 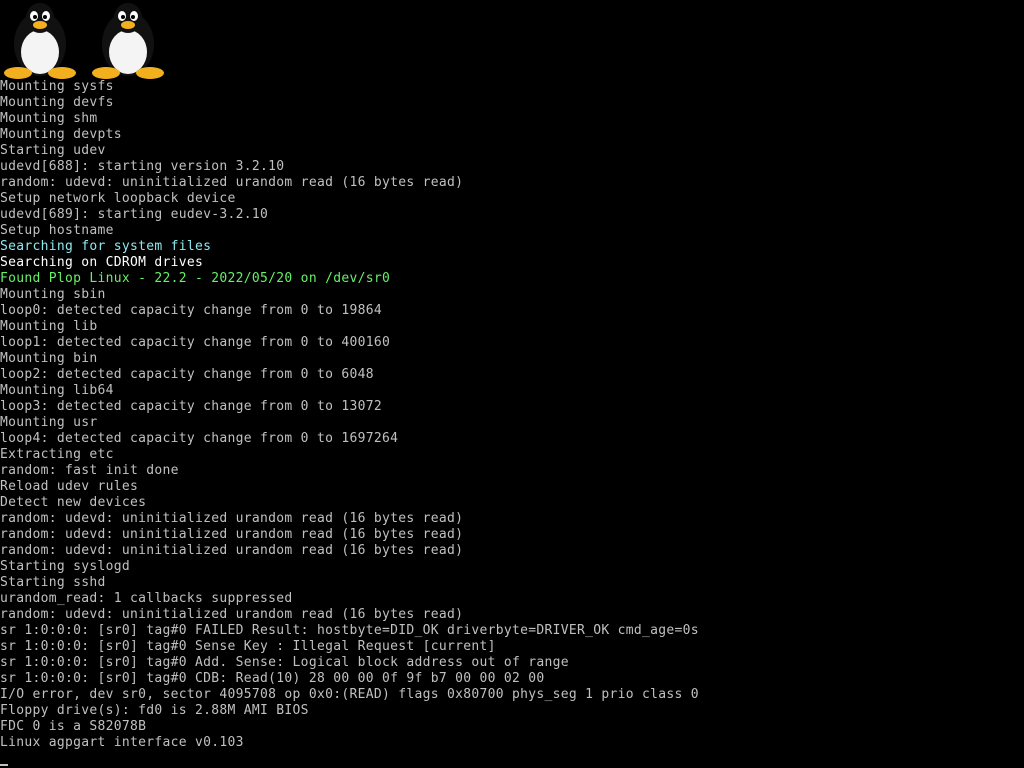 What do you see at coordinates (53, 294) in the screenshot?
I see `console-line: Mounting sbin` at bounding box center [53, 294].